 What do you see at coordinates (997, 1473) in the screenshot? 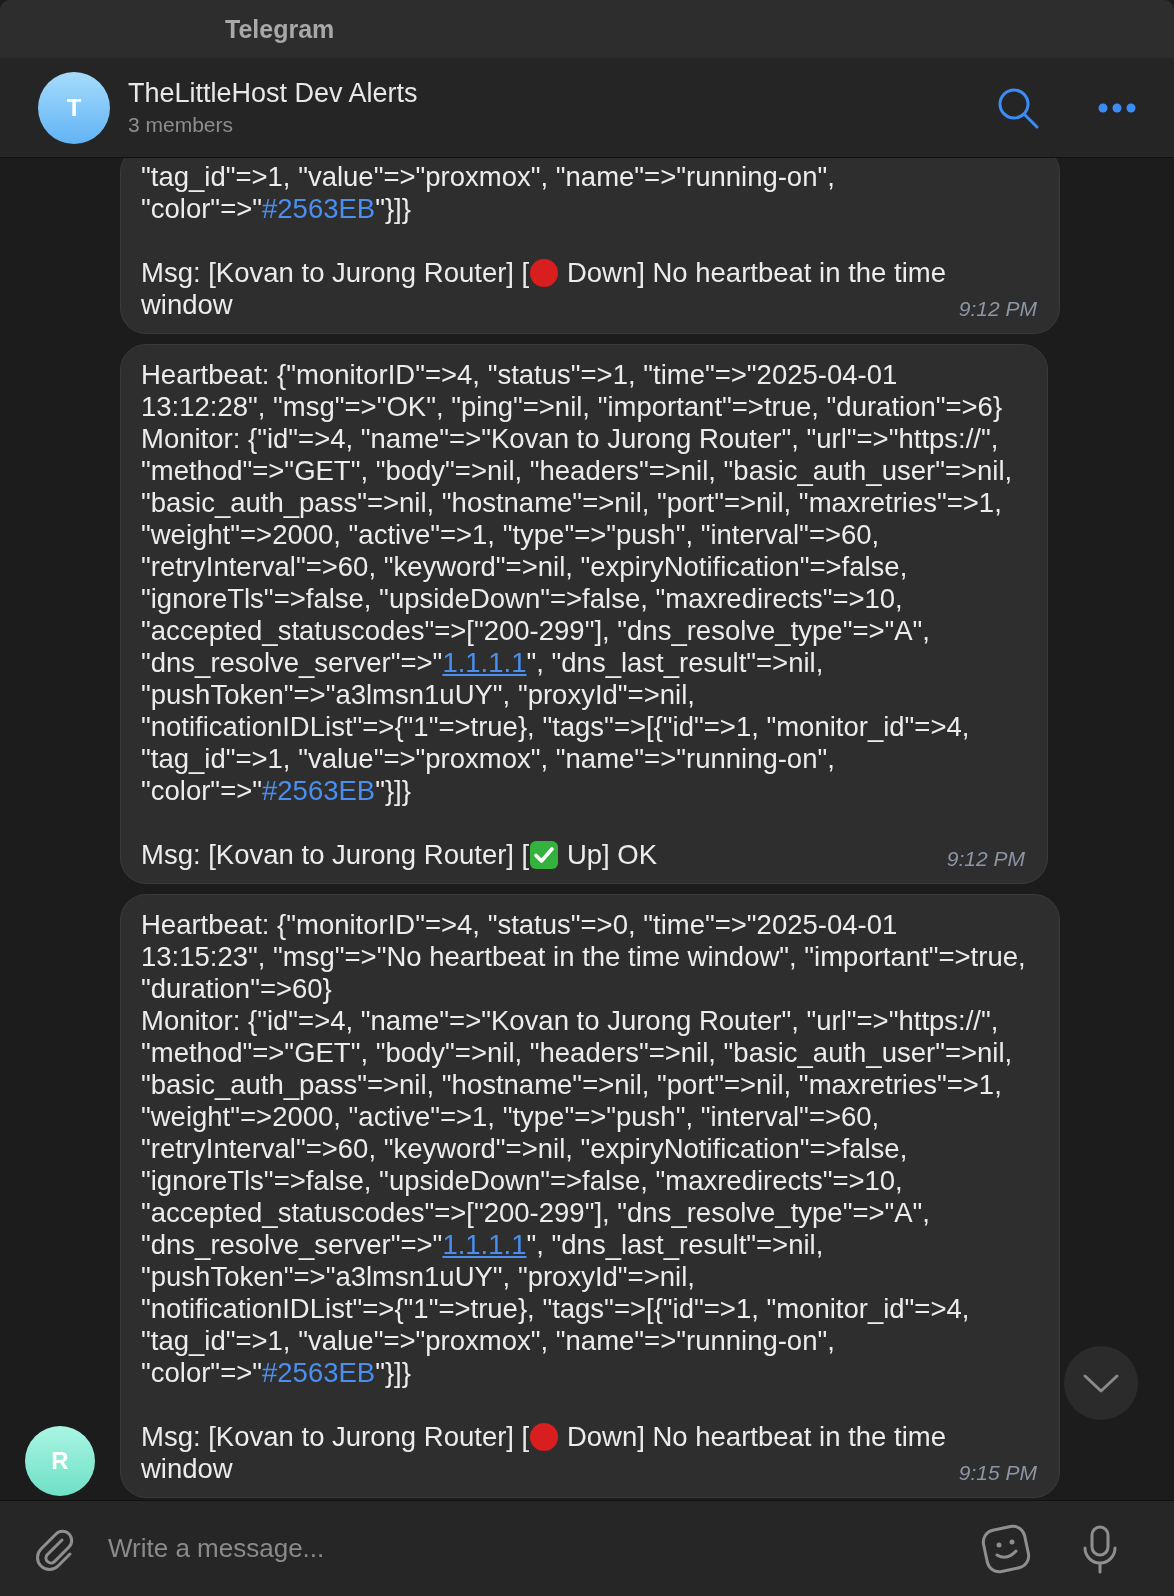
I see `message-time: 9:15 PM` at bounding box center [997, 1473].